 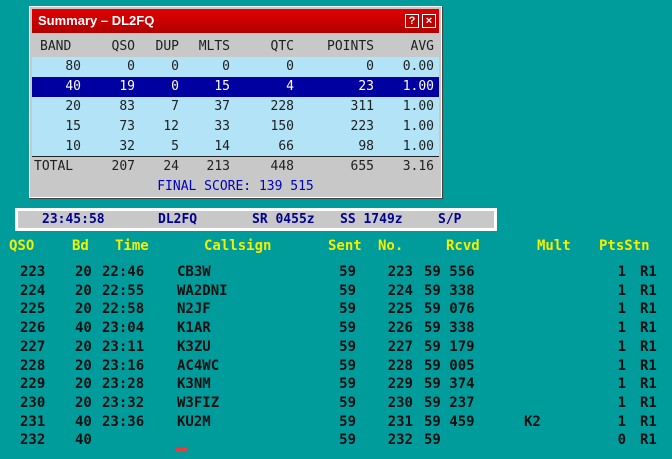 I want to click on col-points: POINTS, so click(x=350, y=46).